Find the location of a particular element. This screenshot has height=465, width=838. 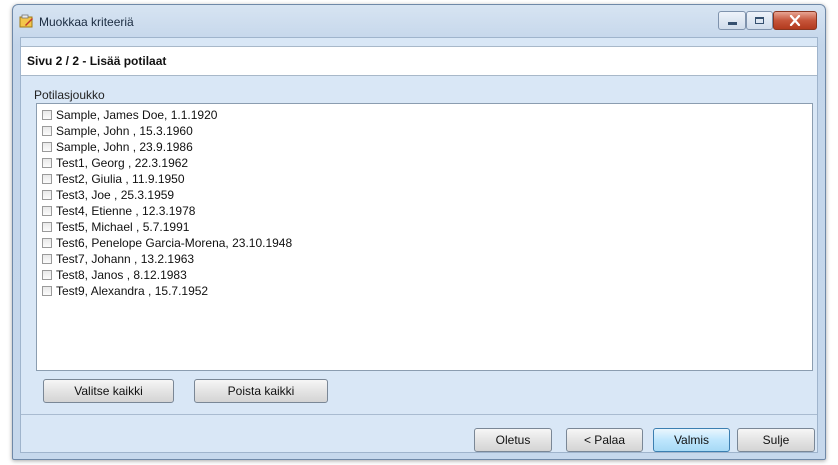

page-header: Sivu 2 / 2 - Lisää potilaat is located at coordinates (419, 61).